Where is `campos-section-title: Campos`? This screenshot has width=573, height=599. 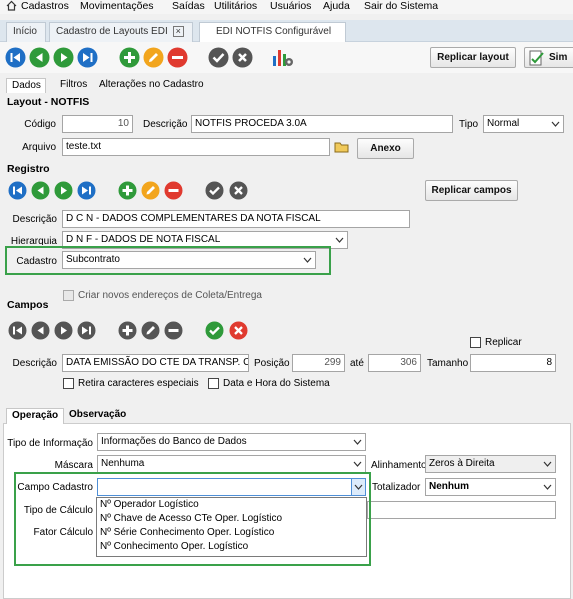
campos-section-title: Campos is located at coordinates (28, 305).